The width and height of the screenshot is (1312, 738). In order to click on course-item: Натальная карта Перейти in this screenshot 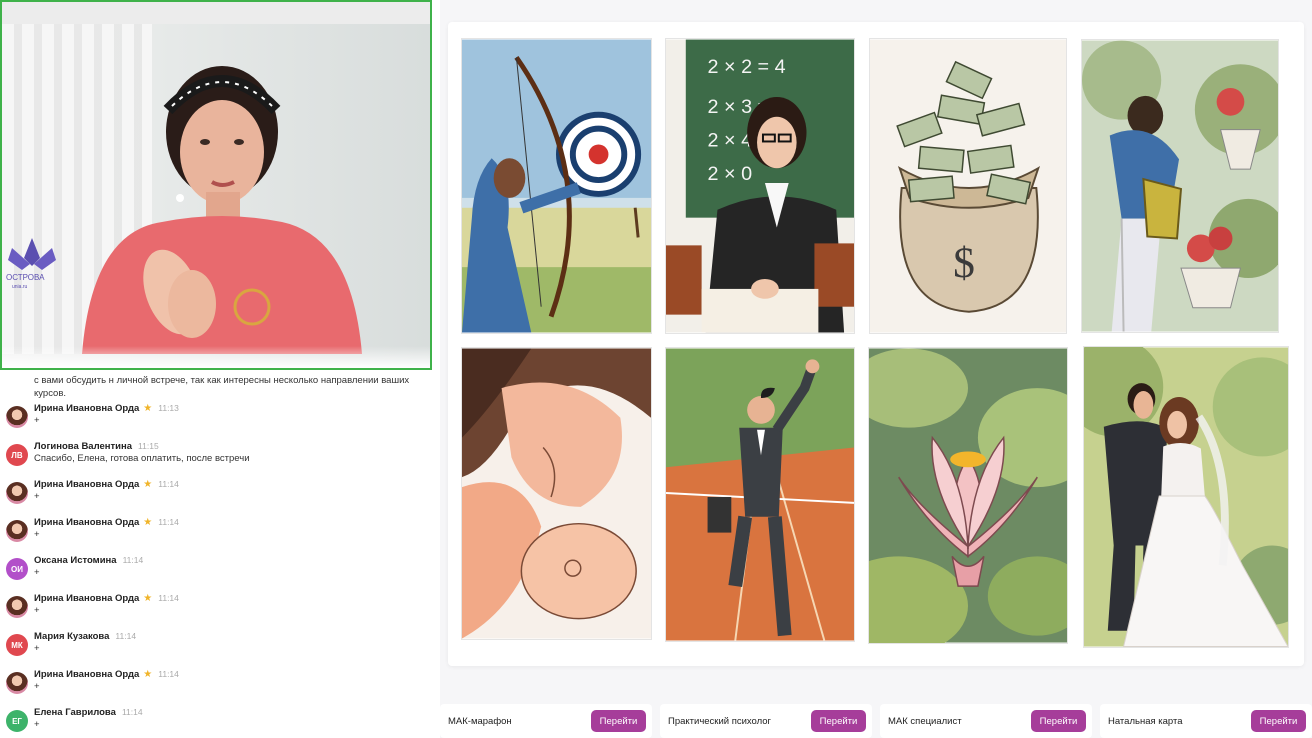, I will do `click(1206, 721)`.